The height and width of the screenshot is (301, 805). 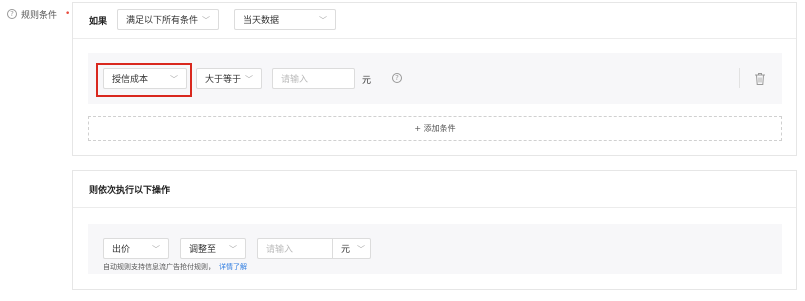 I want to click on rule-condition-label: ? 规则条件 •, so click(x=39, y=14).